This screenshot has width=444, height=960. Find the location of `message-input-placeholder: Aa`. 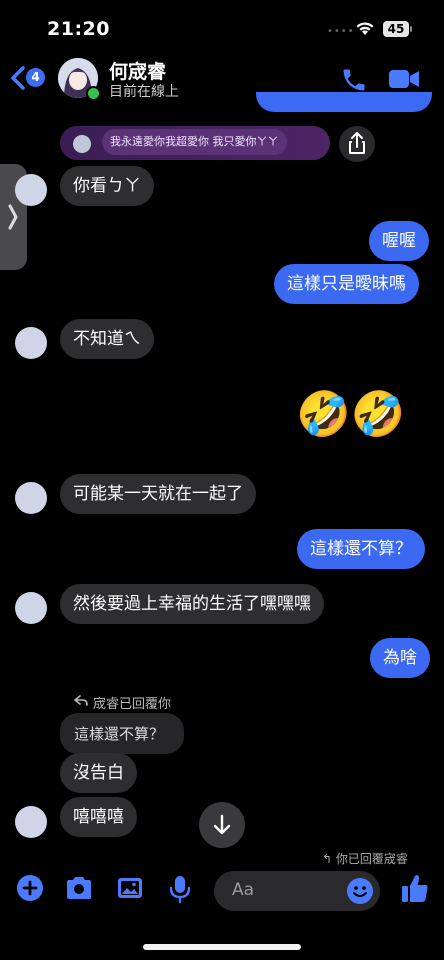

message-input-placeholder: Aa is located at coordinates (243, 890).